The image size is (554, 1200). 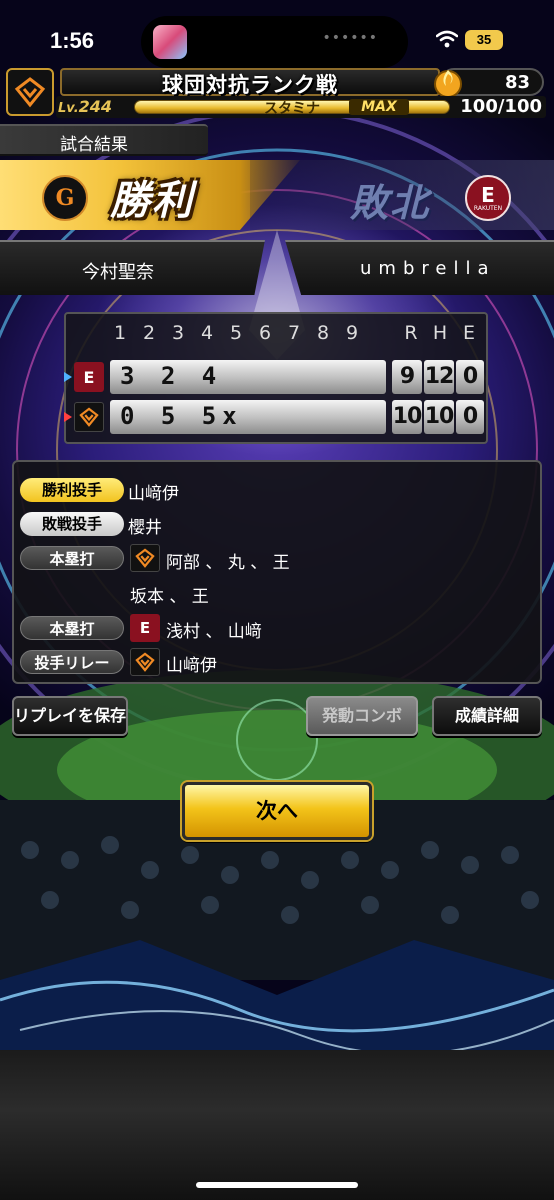 What do you see at coordinates (323, 333) in the screenshot?
I see `inning-header: 8` at bounding box center [323, 333].